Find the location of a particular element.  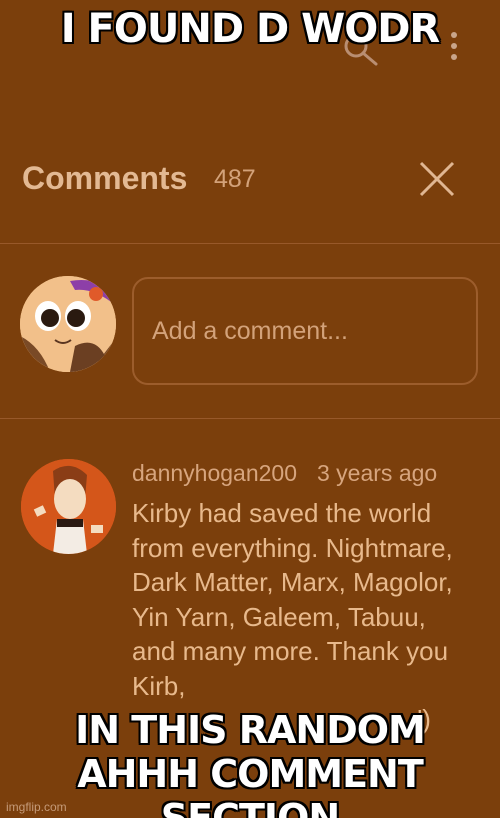

bottom-caption: IN THIS RANDOM AHHH COMMENT SECTION is located at coordinates (250, 763).